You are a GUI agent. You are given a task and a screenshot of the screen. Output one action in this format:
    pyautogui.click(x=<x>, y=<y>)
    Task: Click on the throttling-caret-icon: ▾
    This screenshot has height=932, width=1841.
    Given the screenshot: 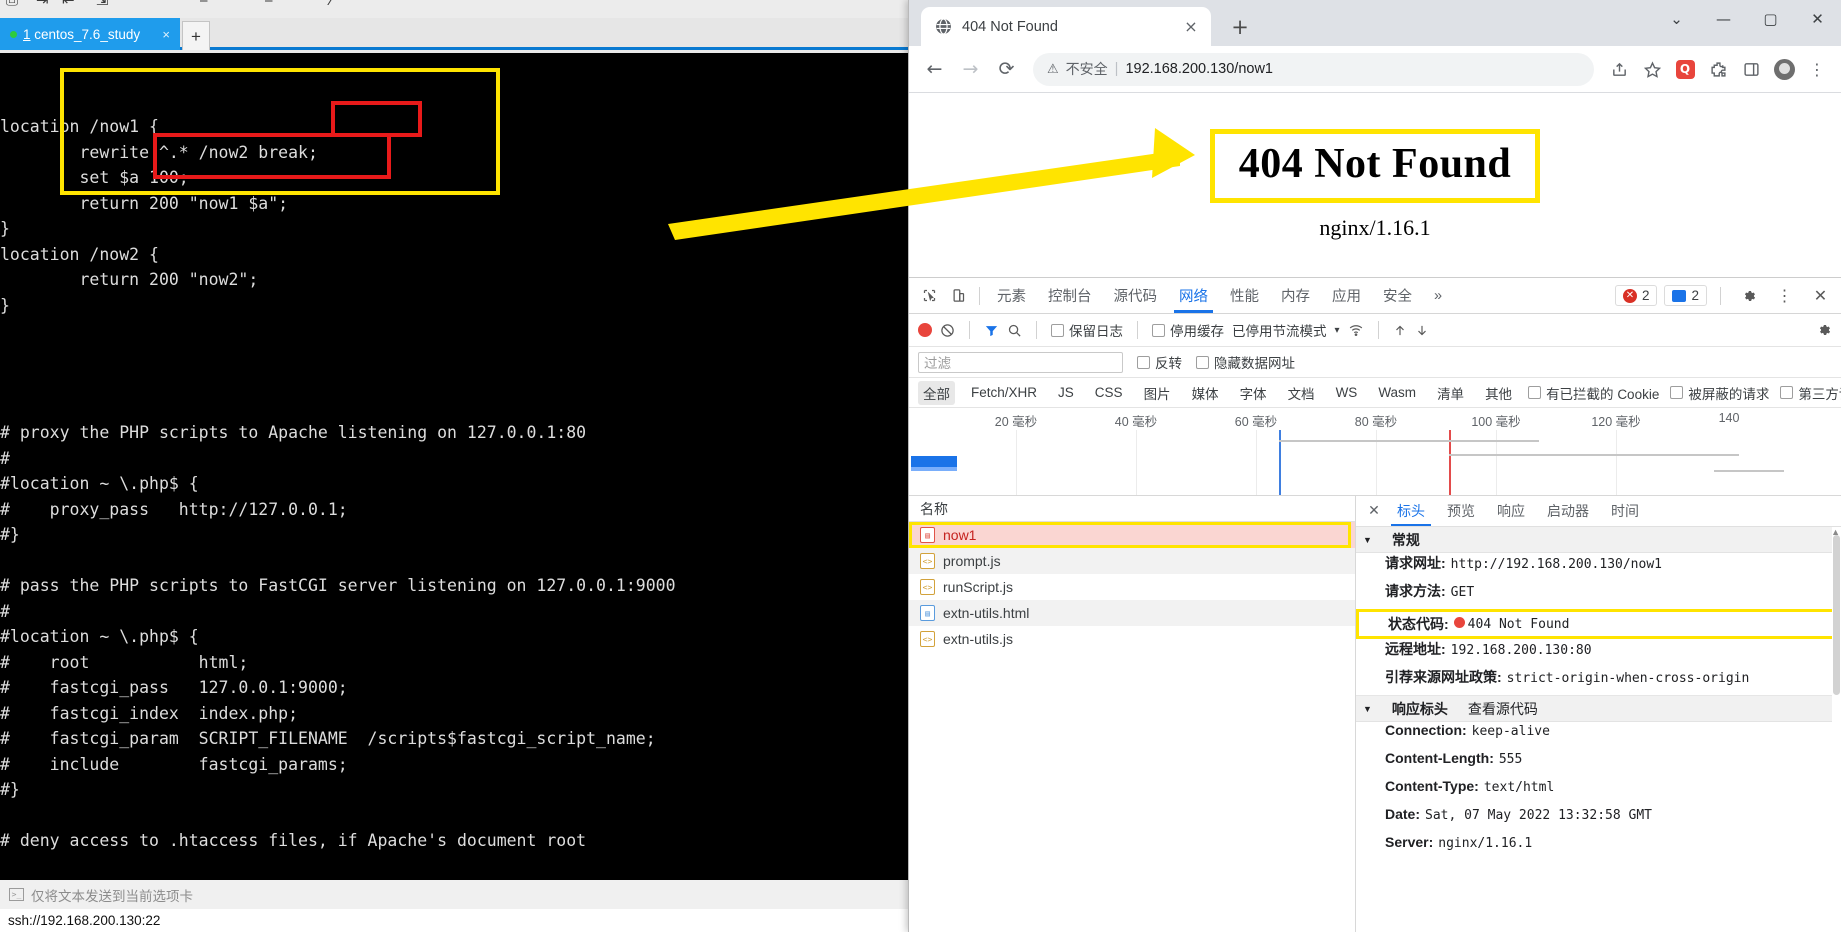 What is the action you would take?
    pyautogui.click(x=1337, y=330)
    